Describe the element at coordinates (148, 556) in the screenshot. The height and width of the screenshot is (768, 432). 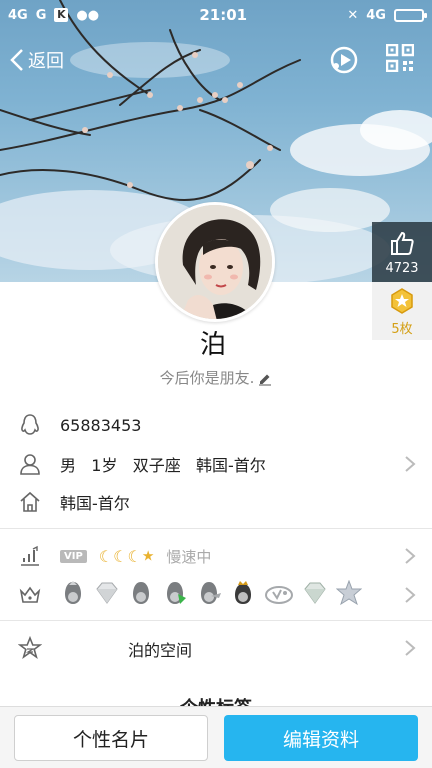
I see `star-icon: ★` at that location.